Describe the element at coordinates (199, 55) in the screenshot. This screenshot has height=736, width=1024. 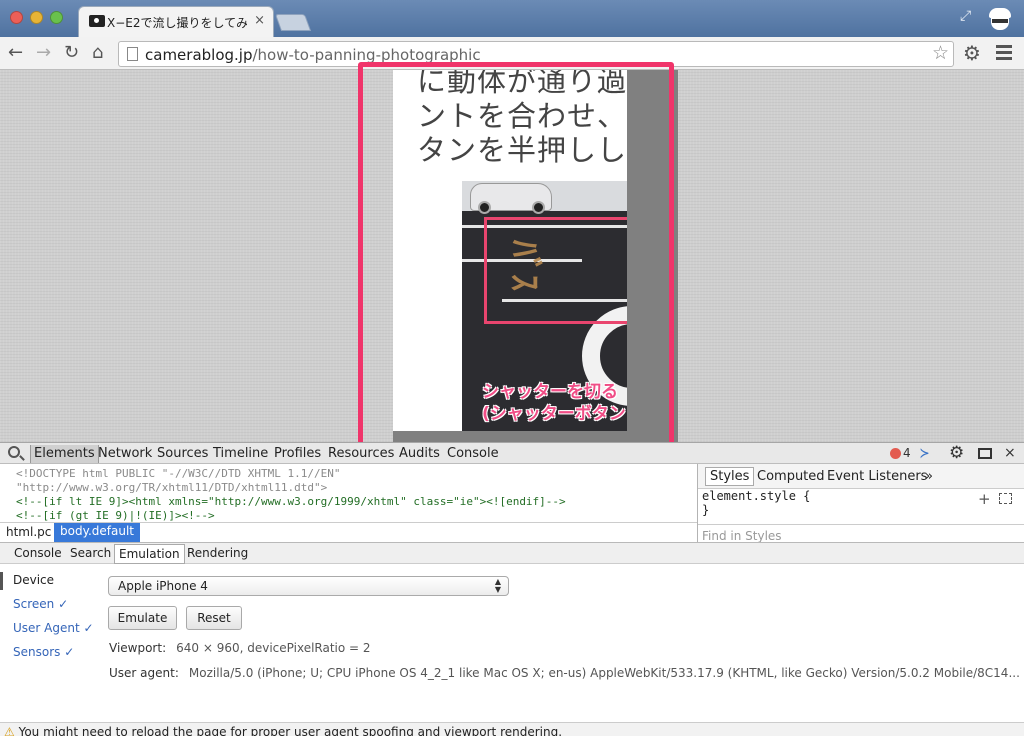
I see `url-domain: camerablog.jp` at that location.